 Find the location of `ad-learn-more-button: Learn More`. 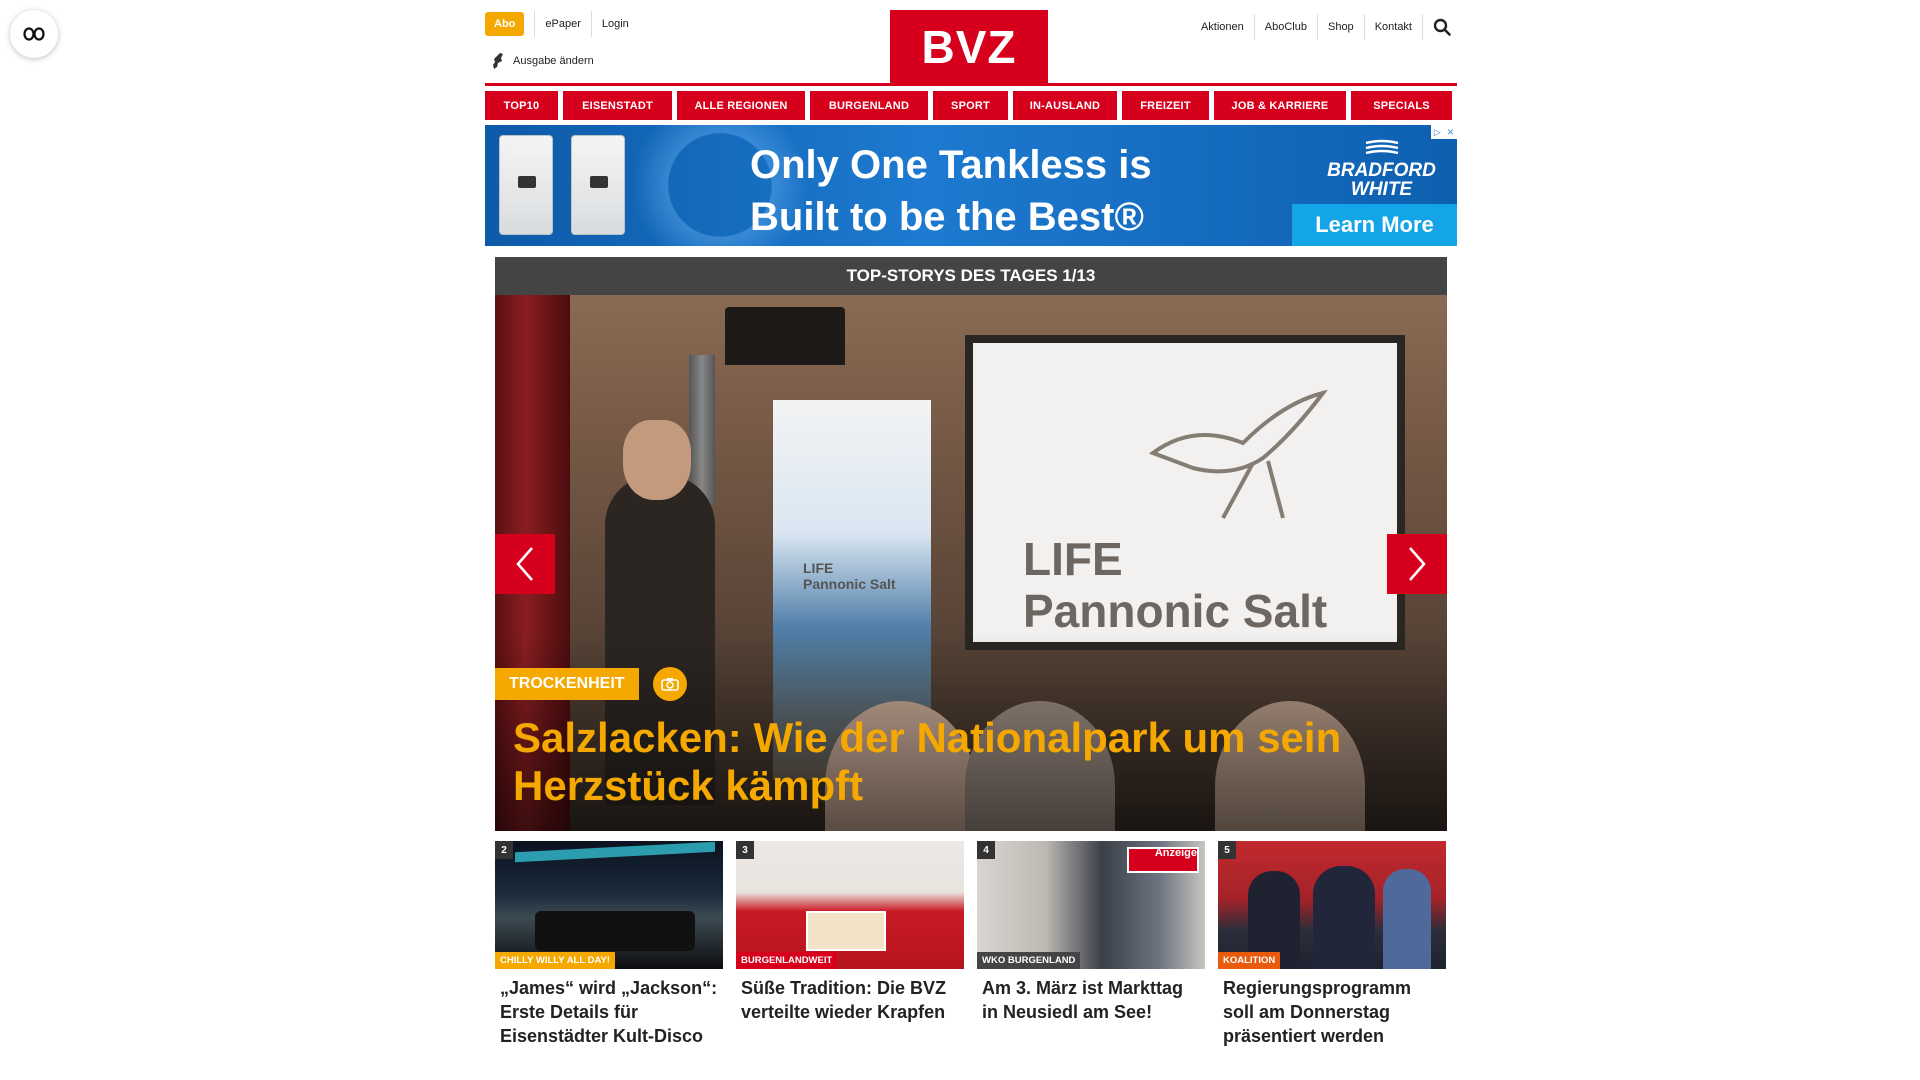

ad-learn-more-button: Learn More is located at coordinates (1374, 225).